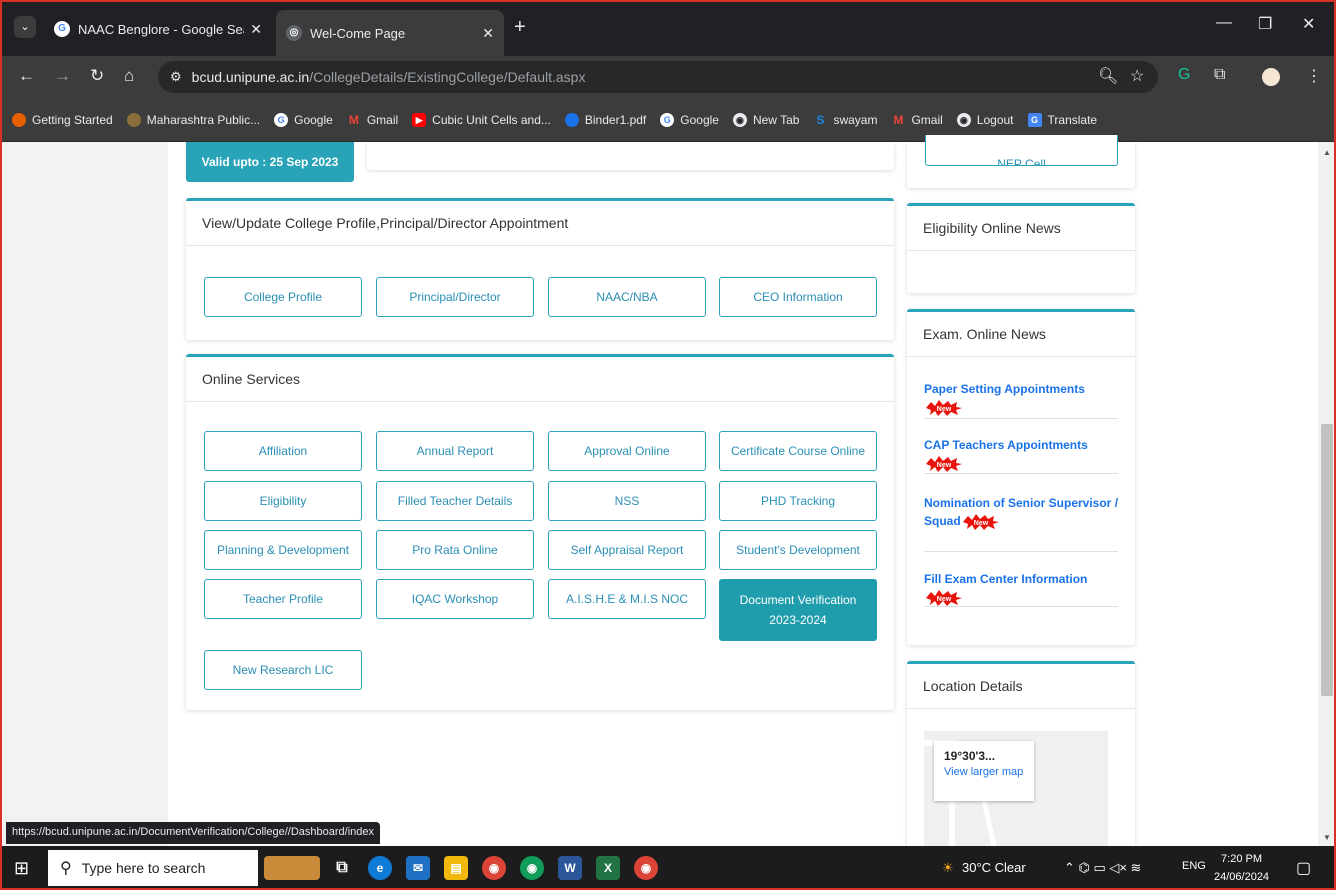 The height and width of the screenshot is (890, 1336). I want to click on forward-icon: →, so click(62, 76).